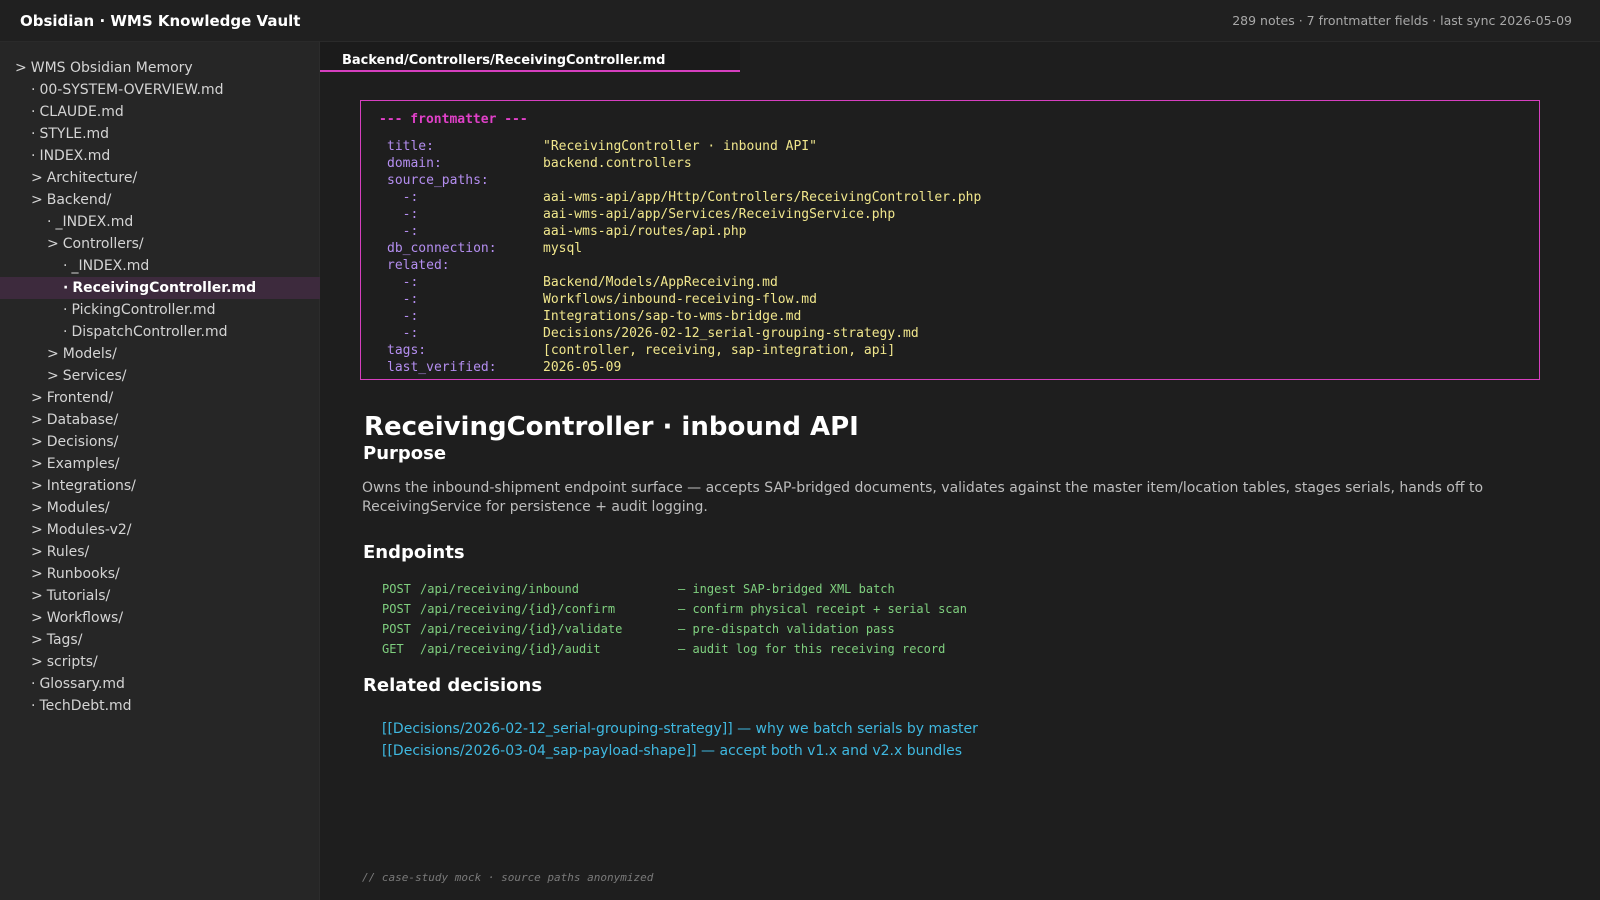 This screenshot has height=900, width=1600. I want to click on tree-file: · CLAUDE.md, so click(160, 112).